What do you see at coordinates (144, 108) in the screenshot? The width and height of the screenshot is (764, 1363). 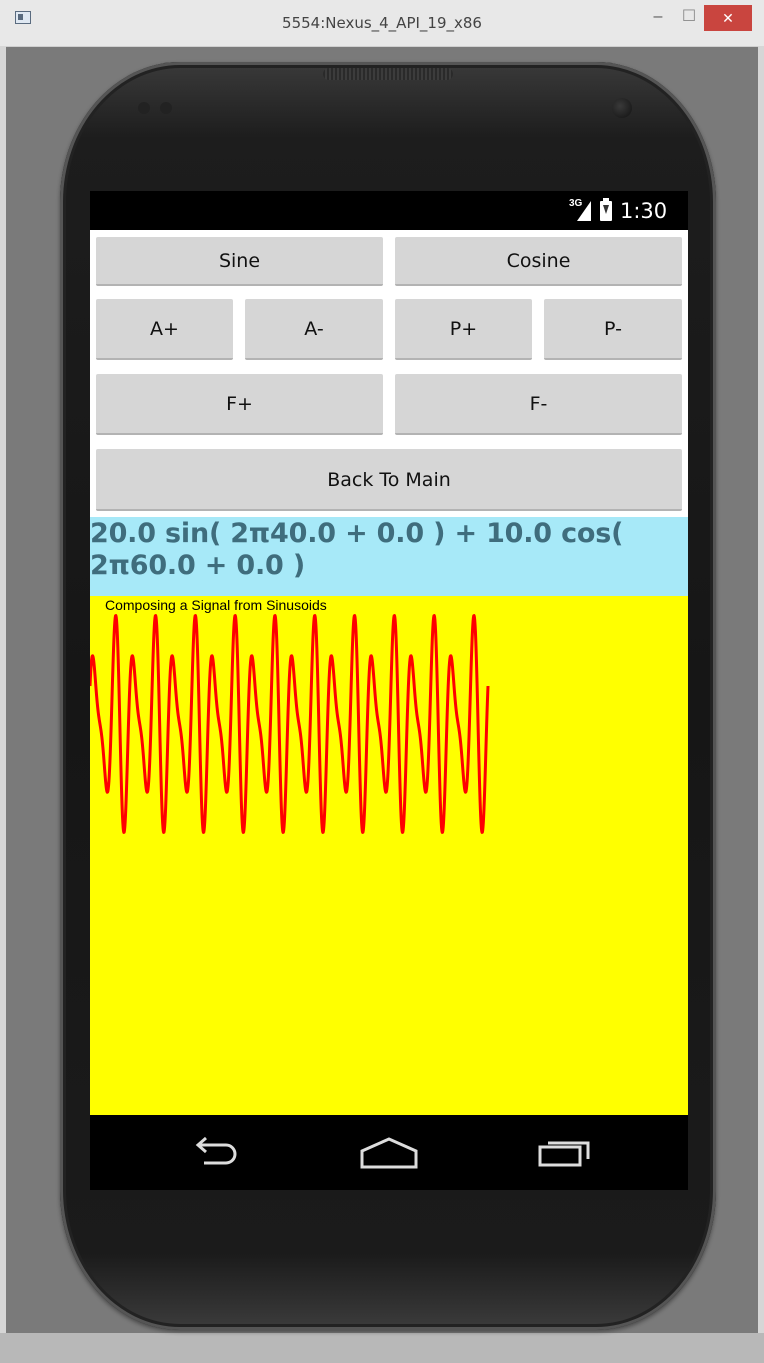 I see `proximity-sensor` at bounding box center [144, 108].